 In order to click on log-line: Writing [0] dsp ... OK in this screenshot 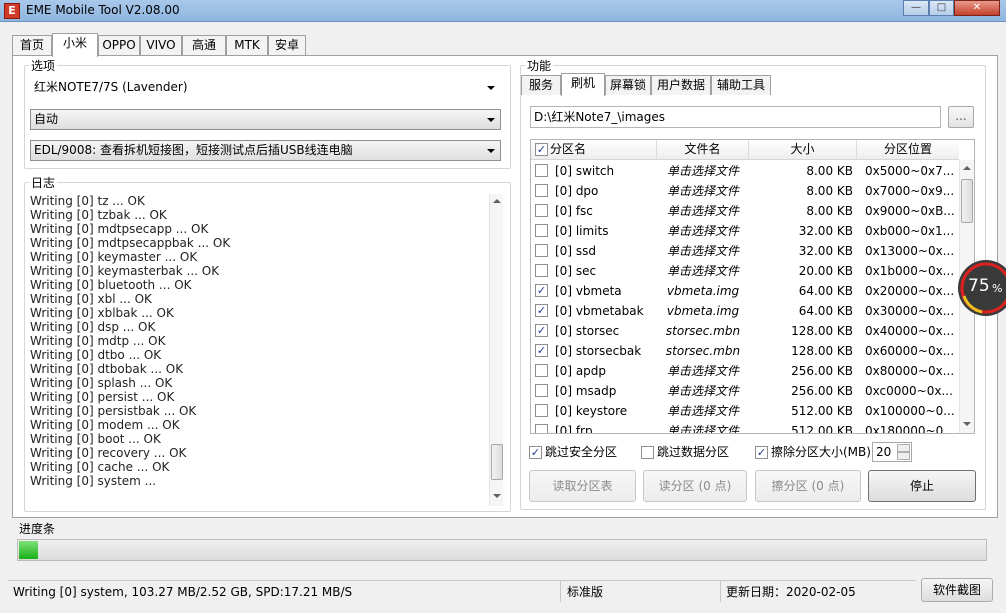, I will do `click(93, 327)`.